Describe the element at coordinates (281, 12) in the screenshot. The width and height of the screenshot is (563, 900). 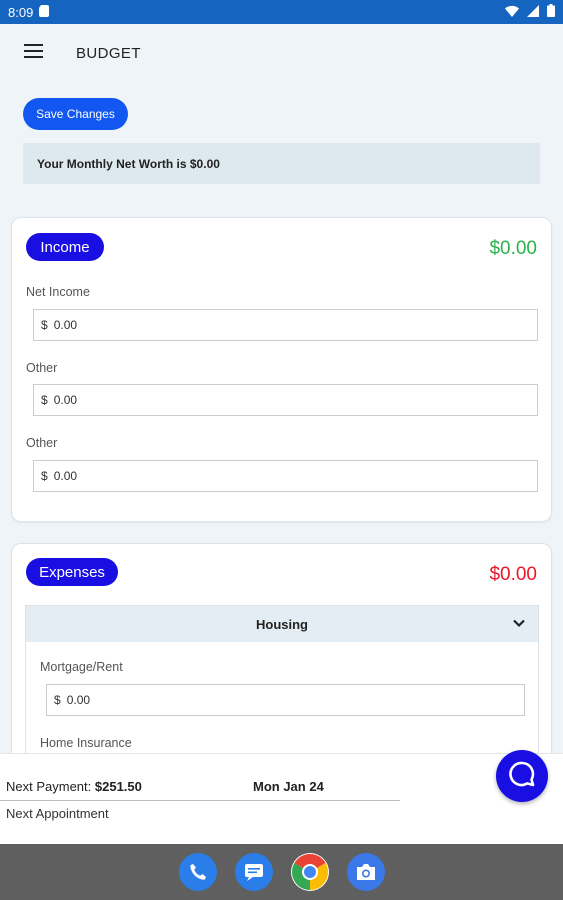
I see `status-bar: 8:09` at that location.